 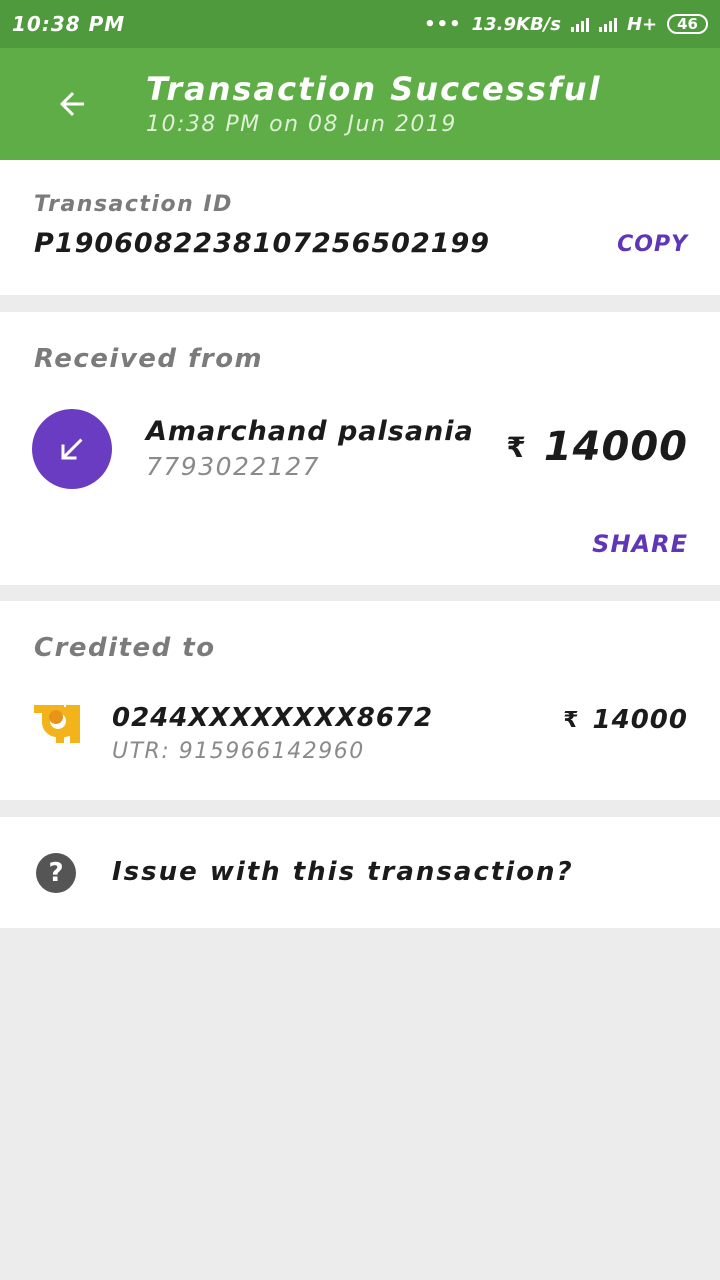 I want to click on back-button, so click(x=72, y=104).